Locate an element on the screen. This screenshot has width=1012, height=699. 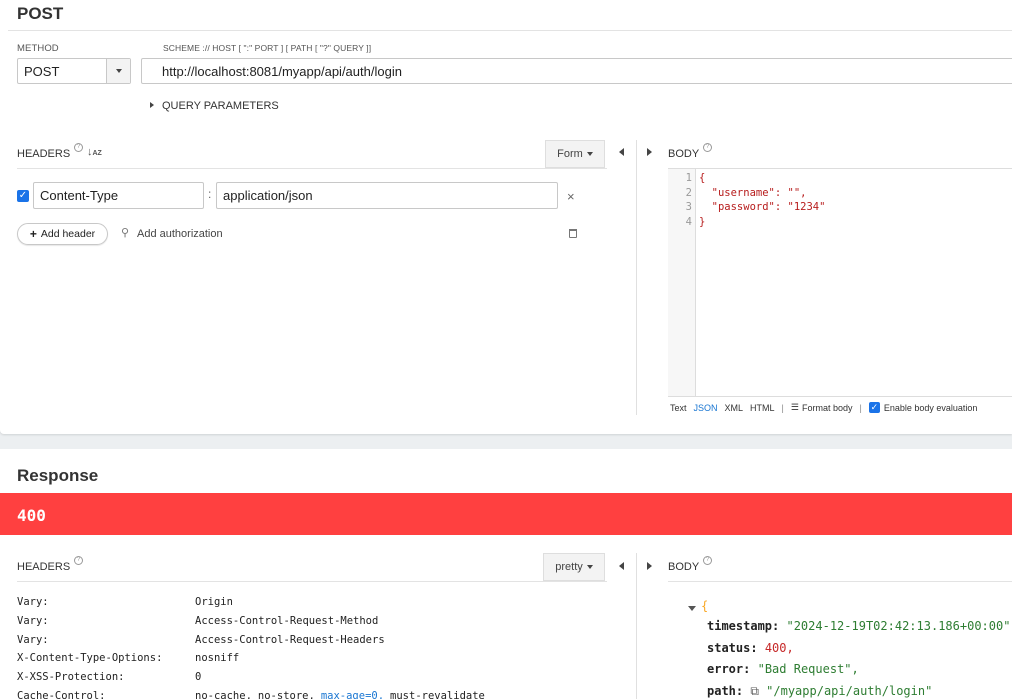
header-value-token: 0 is located at coordinates (198, 677).